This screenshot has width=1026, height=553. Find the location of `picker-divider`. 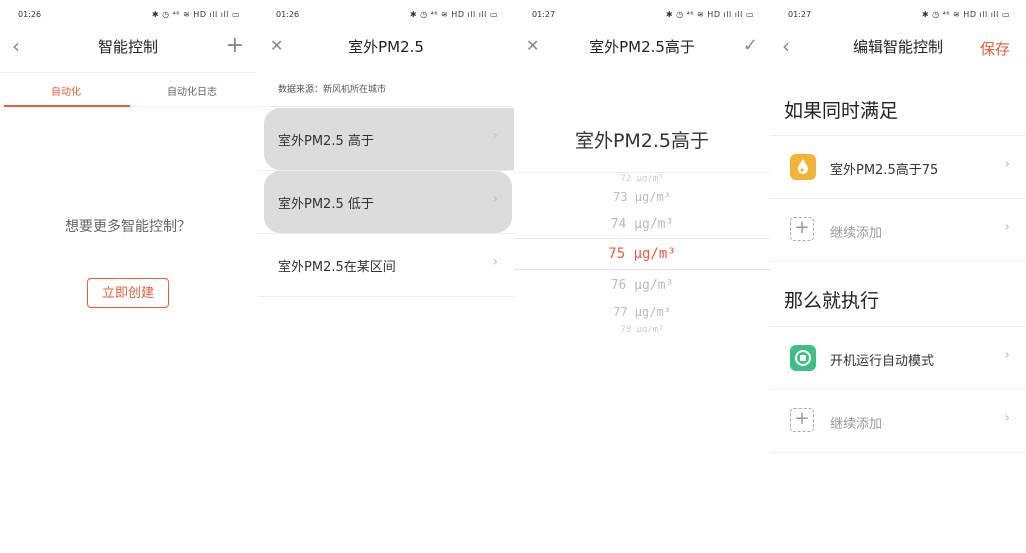

picker-divider is located at coordinates (642, 172).